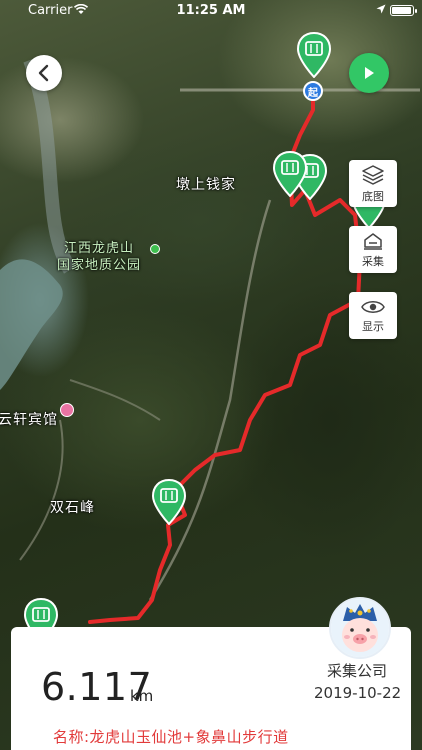 This screenshot has height=750, width=422. I want to click on battery-icon, so click(402, 10).